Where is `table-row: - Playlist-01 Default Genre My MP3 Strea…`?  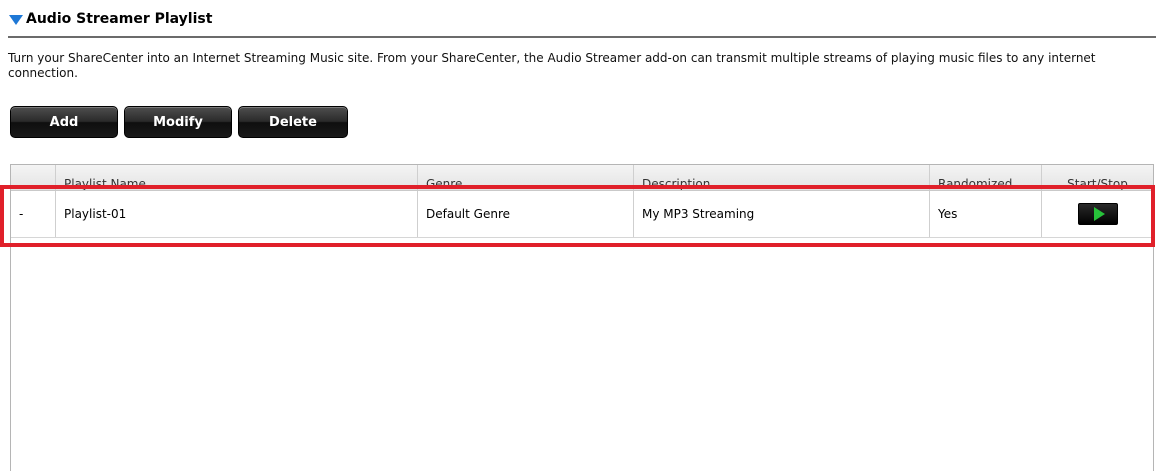 table-row: - Playlist-01 Default Genre My MP3 Strea… is located at coordinates (582, 214).